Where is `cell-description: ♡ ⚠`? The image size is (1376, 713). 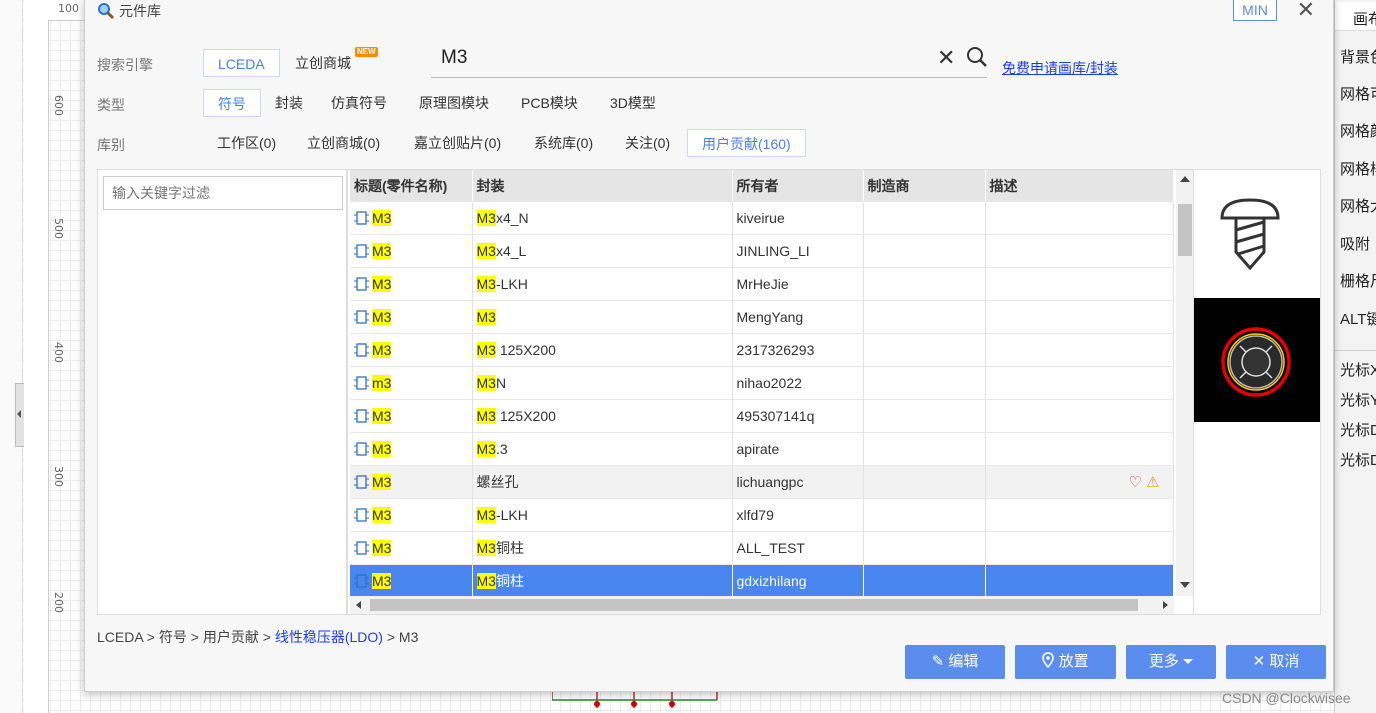 cell-description: ♡ ⚠ is located at coordinates (1079, 482).